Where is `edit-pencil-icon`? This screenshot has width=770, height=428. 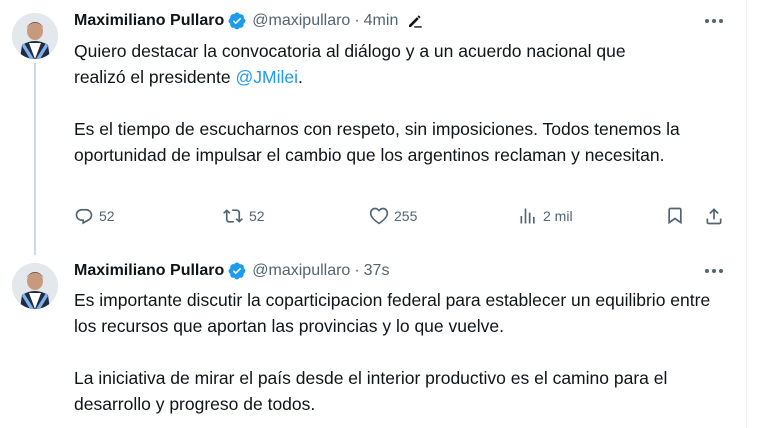 edit-pencil-icon is located at coordinates (415, 21).